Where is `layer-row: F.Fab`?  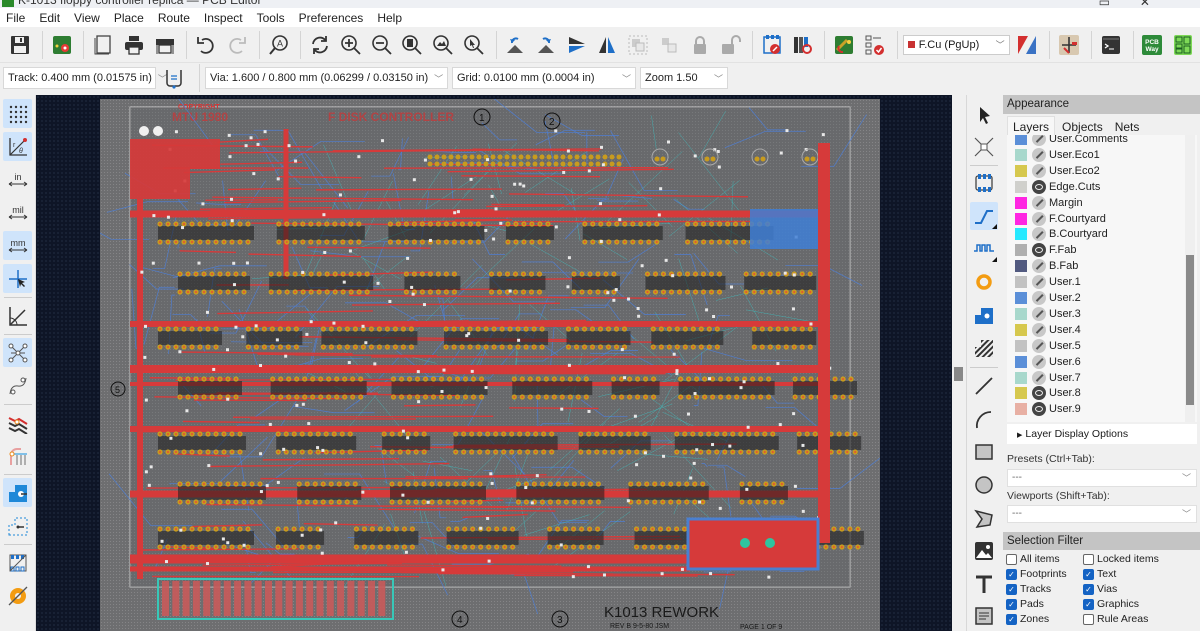 layer-row: F.Fab is located at coordinates (1046, 250).